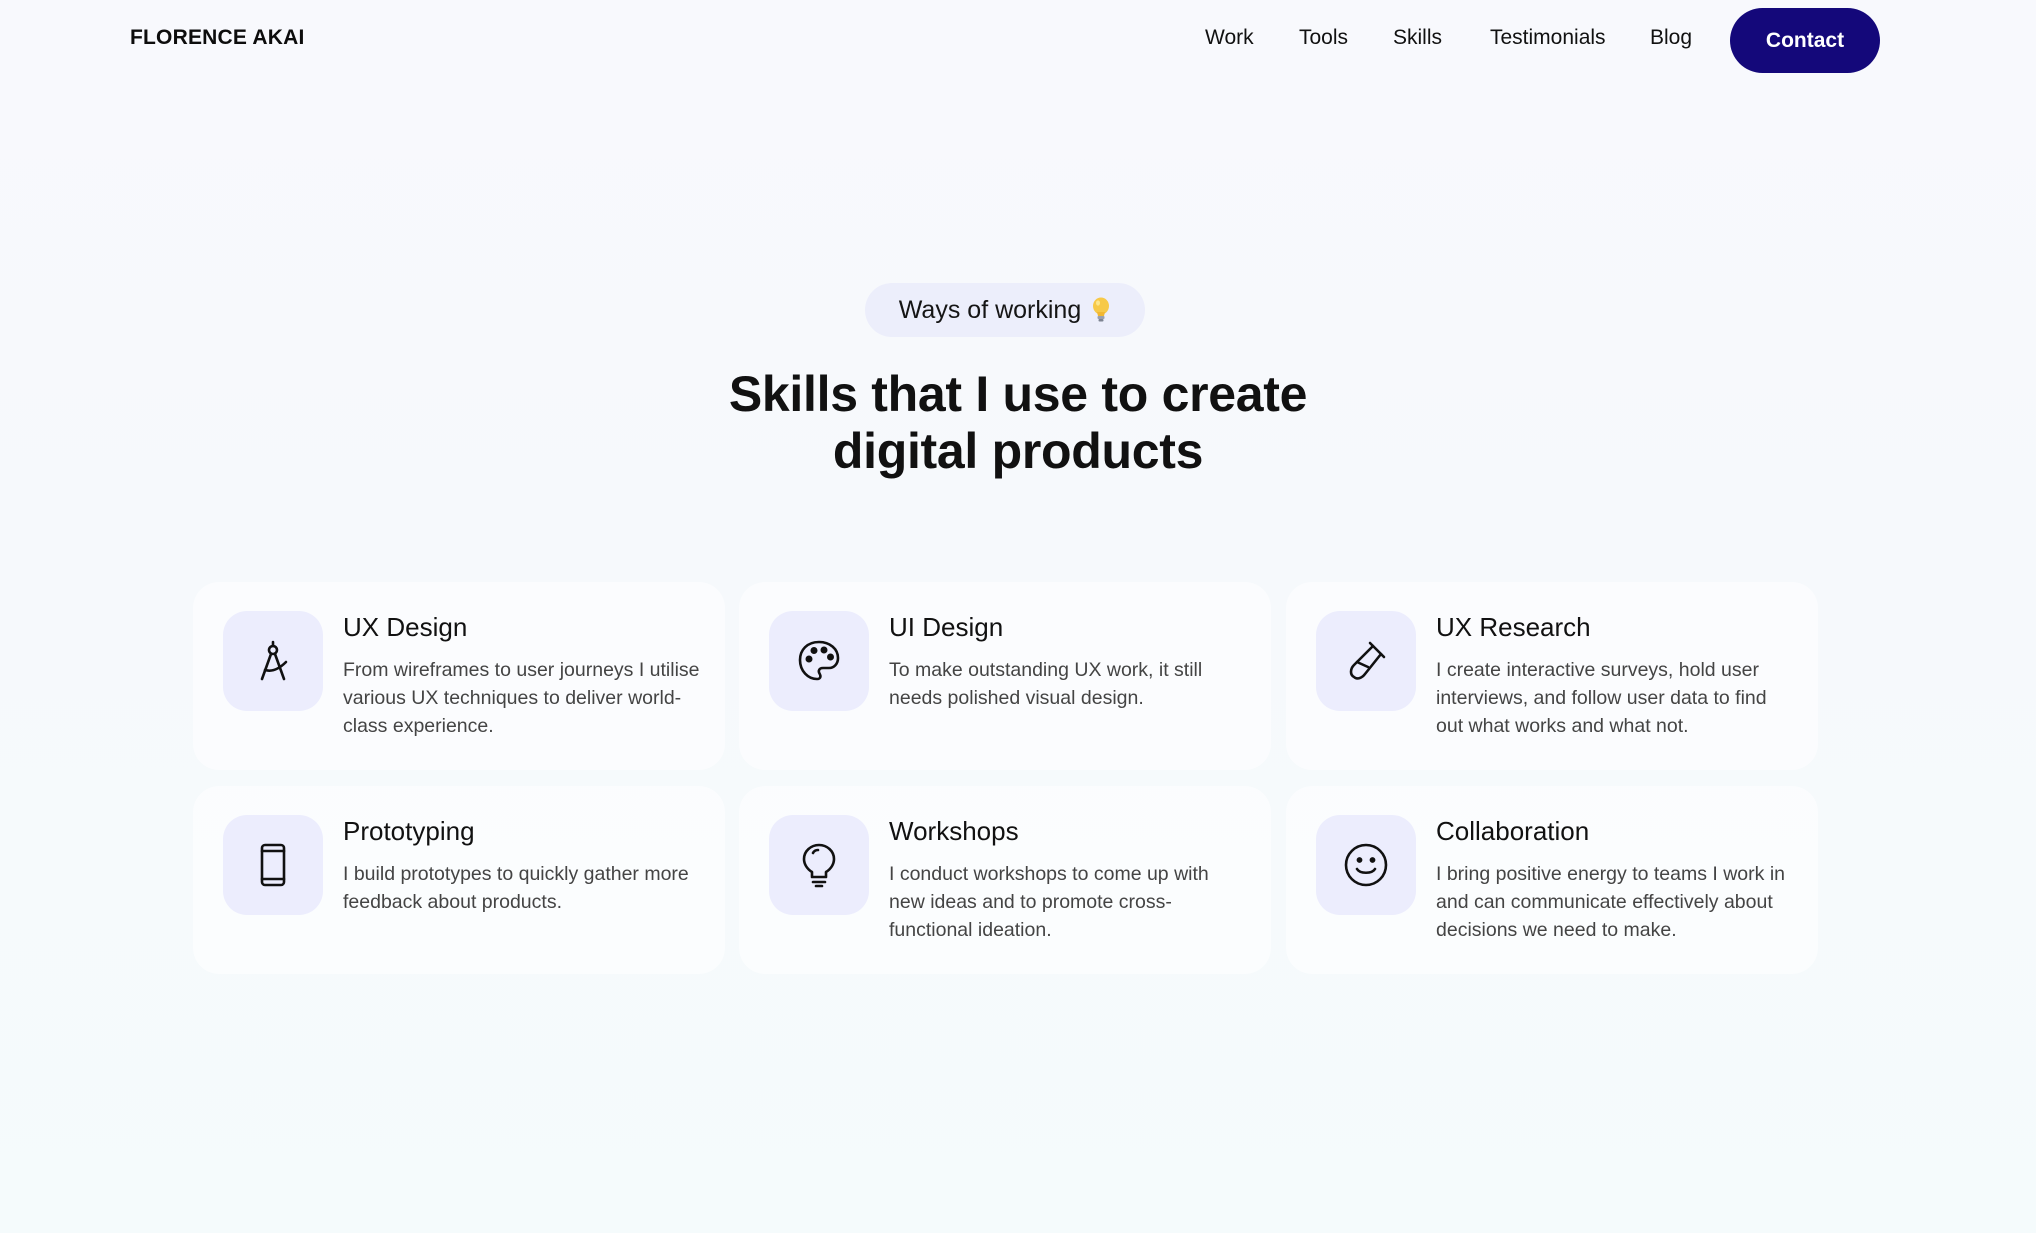 Image resolution: width=2036 pixels, height=1233 pixels. What do you see at coordinates (1323, 38) in the screenshot?
I see `nav-link-tools: Tools` at bounding box center [1323, 38].